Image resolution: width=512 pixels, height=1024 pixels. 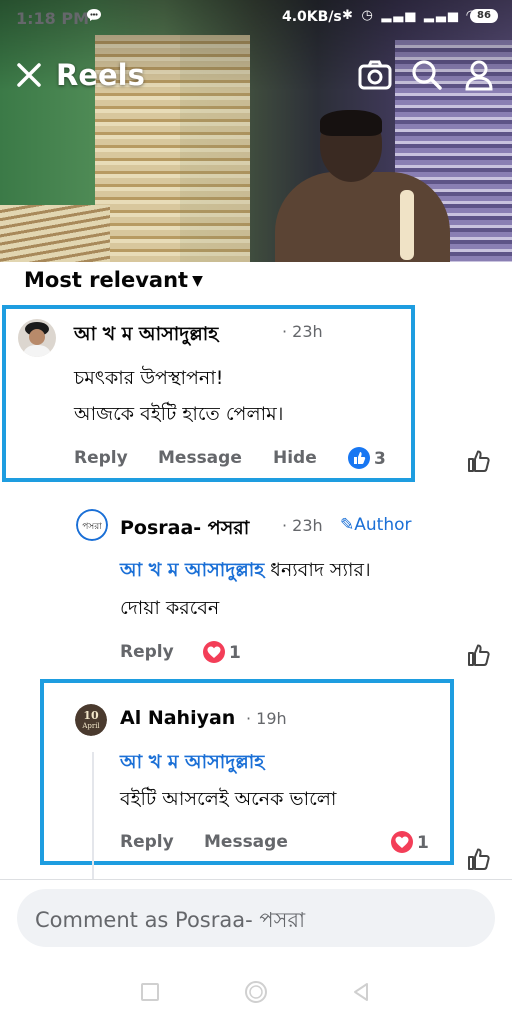 I want to click on hide-button: Hide, so click(x=295, y=458).